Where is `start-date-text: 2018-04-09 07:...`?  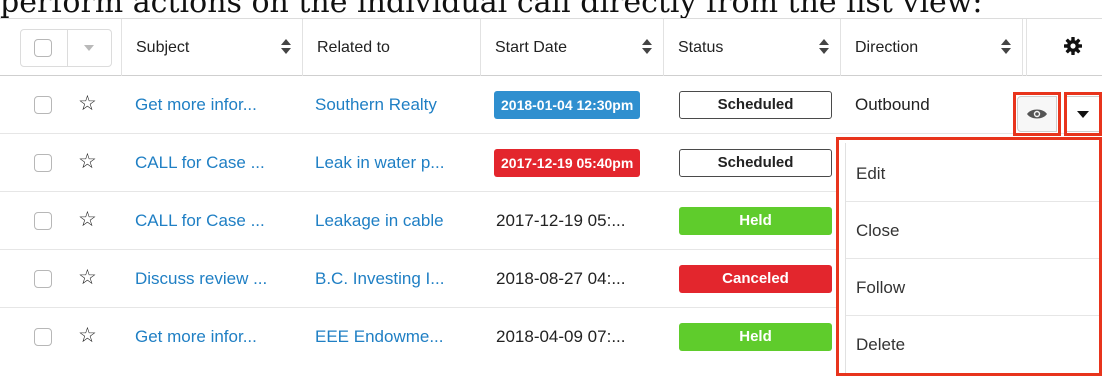
start-date-text: 2018-04-09 07:... is located at coordinates (561, 336).